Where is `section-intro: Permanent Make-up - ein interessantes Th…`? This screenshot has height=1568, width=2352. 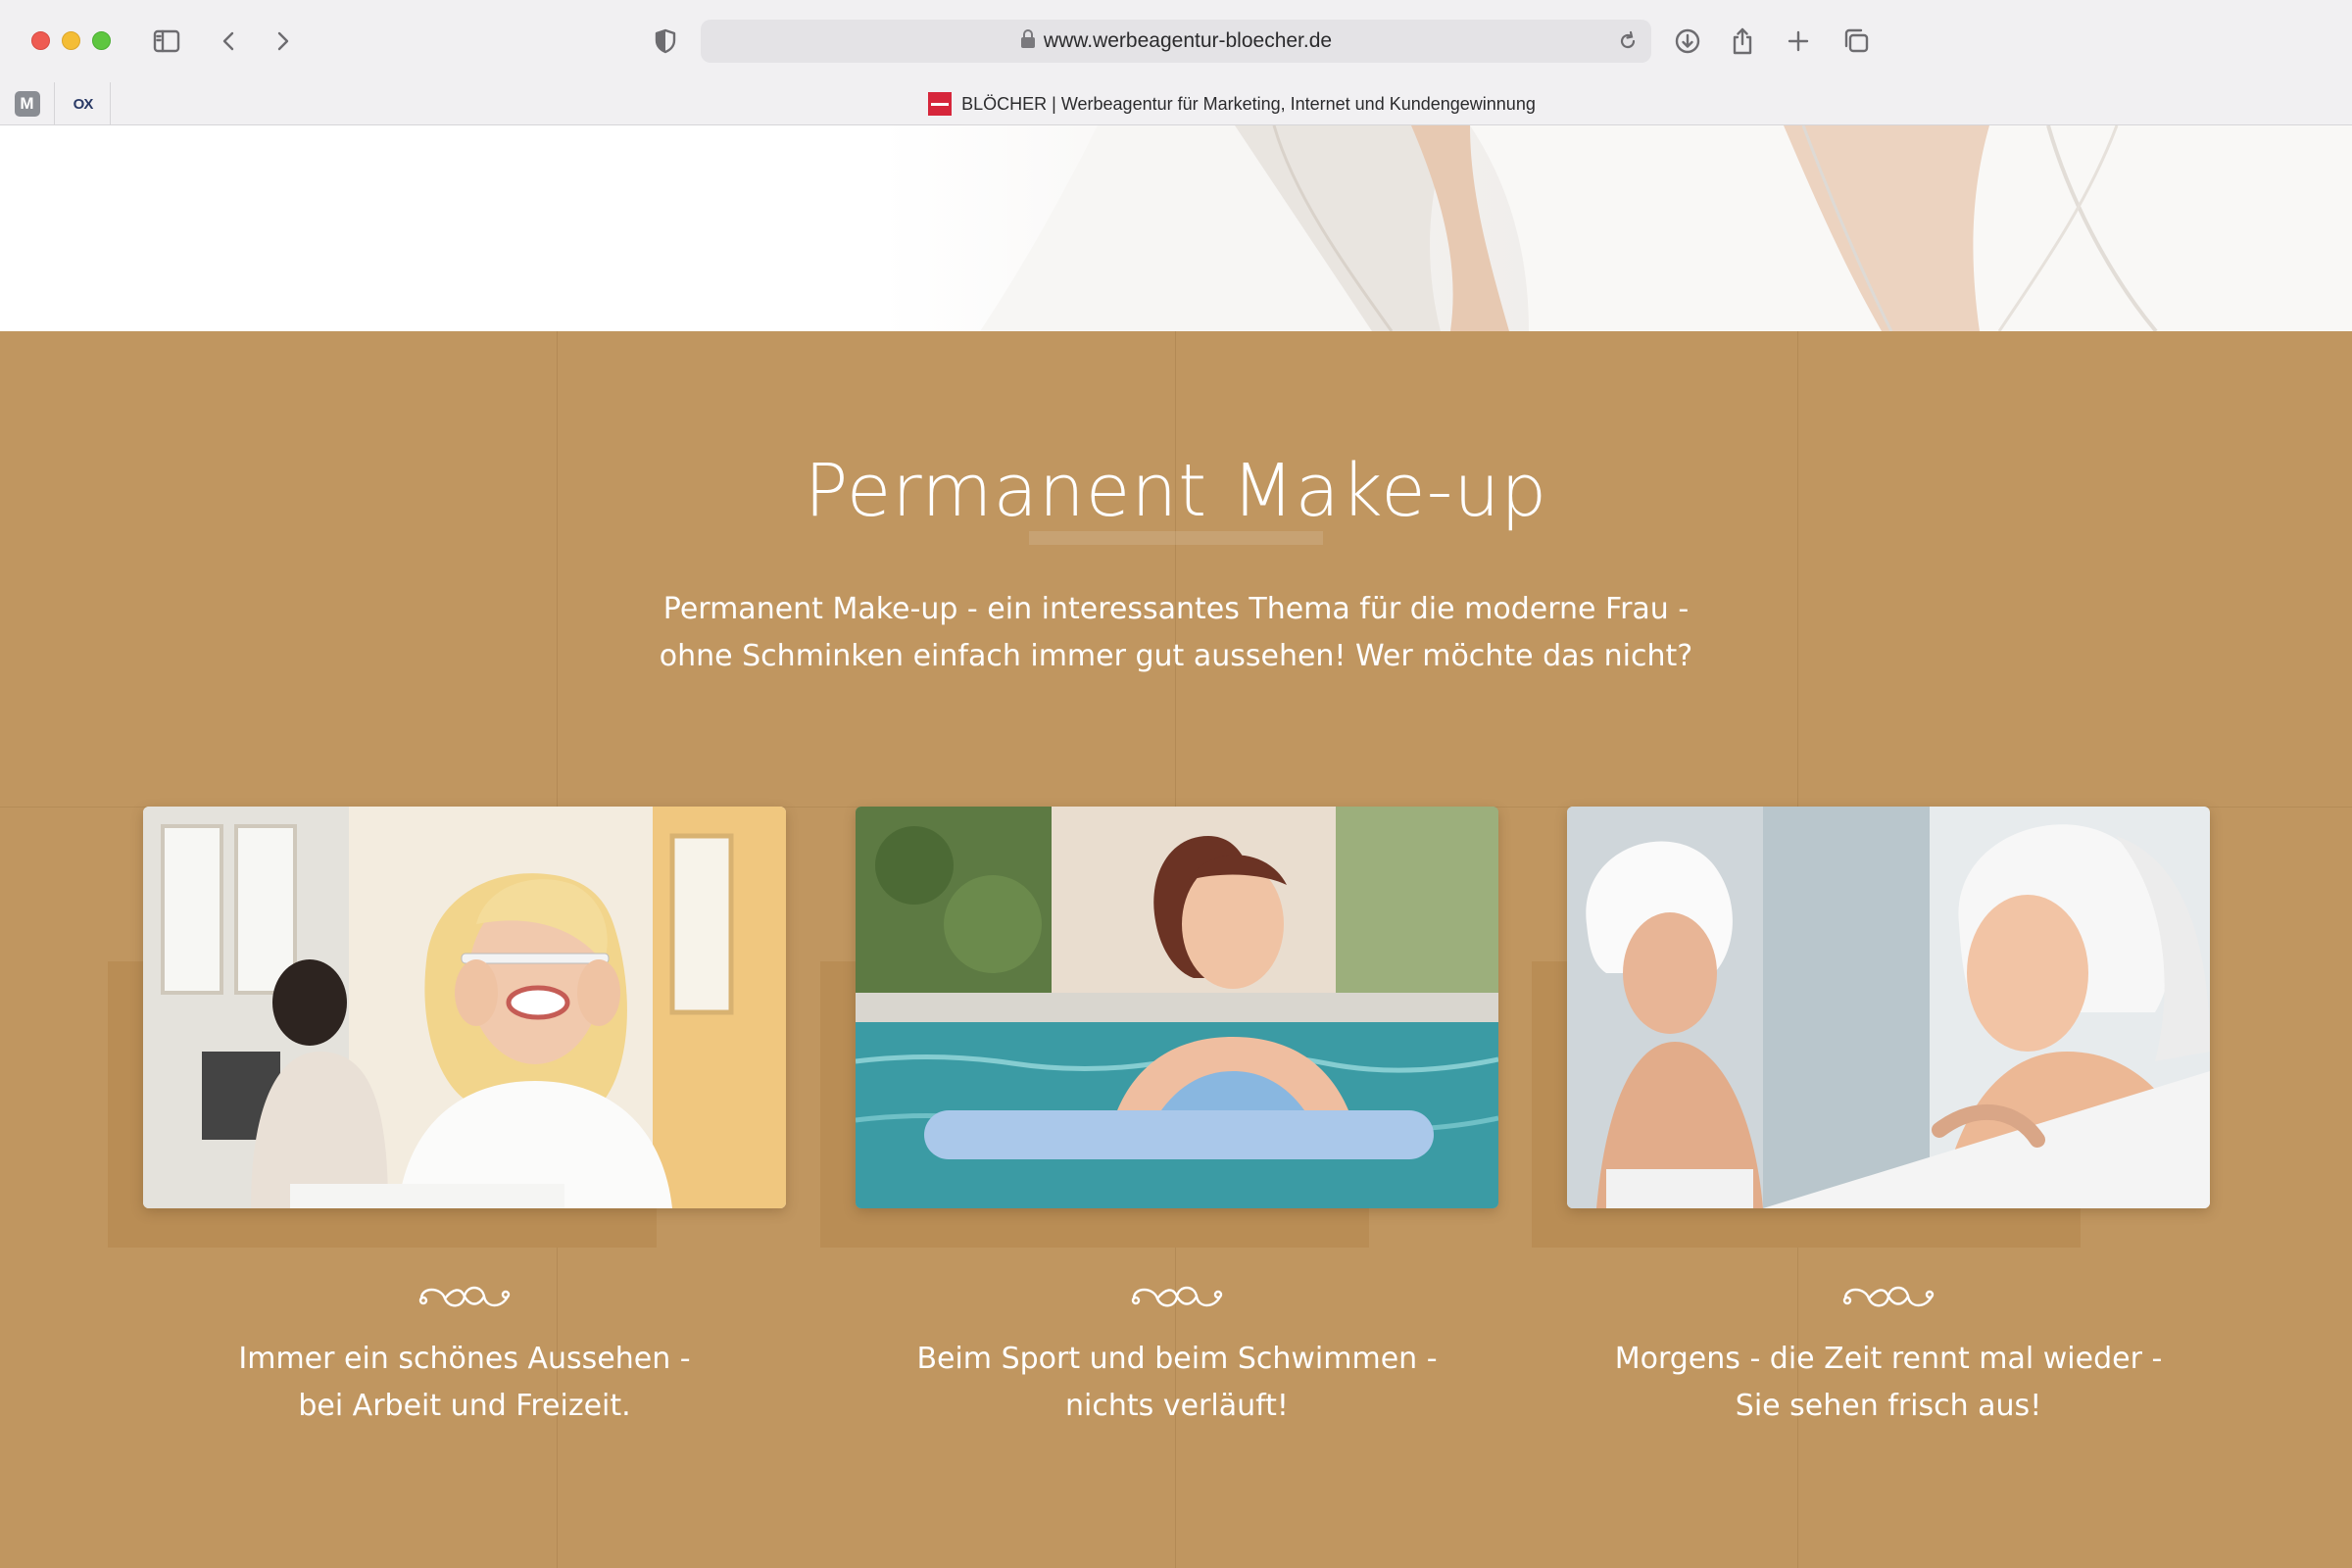
section-intro: Permanent Make-up - ein interessantes Th… is located at coordinates (1176, 633).